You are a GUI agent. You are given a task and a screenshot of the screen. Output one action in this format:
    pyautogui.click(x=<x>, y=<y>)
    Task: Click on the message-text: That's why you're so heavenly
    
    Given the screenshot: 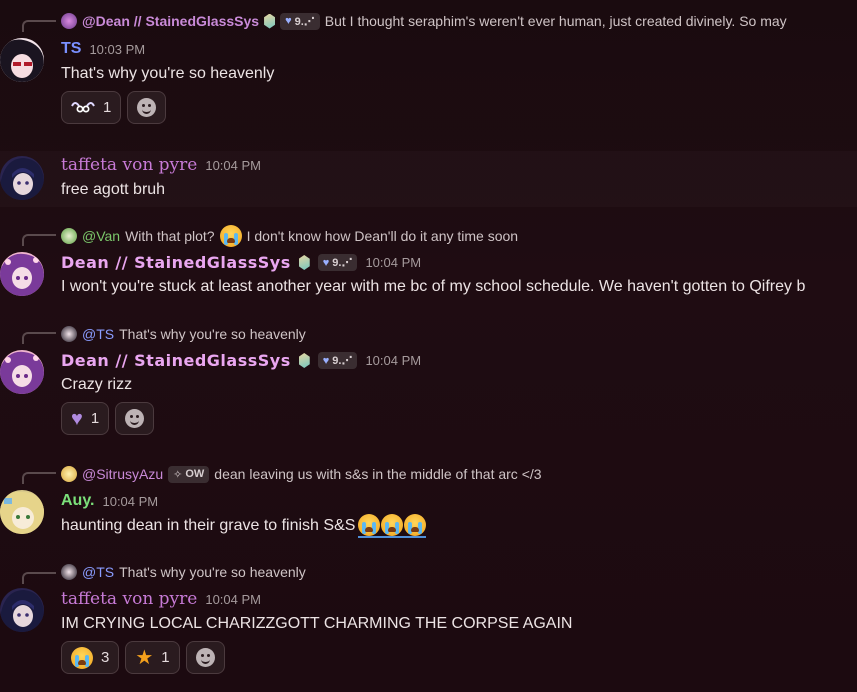 What is the action you would take?
    pyautogui.click(x=168, y=73)
    